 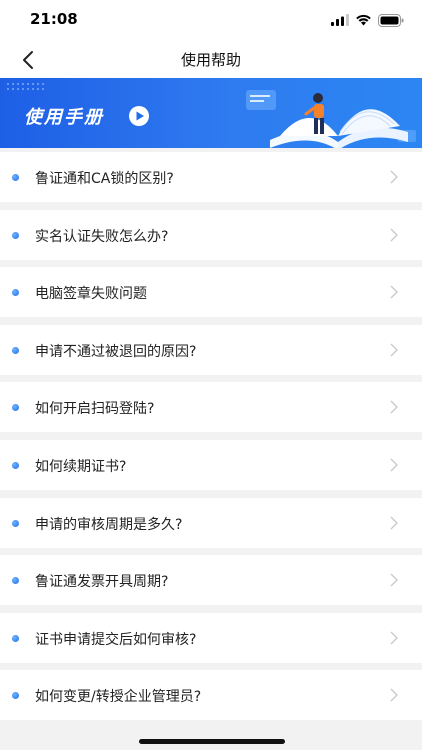 I want to click on help-item: 鲁证通和CA锁的区别?, so click(x=211, y=177).